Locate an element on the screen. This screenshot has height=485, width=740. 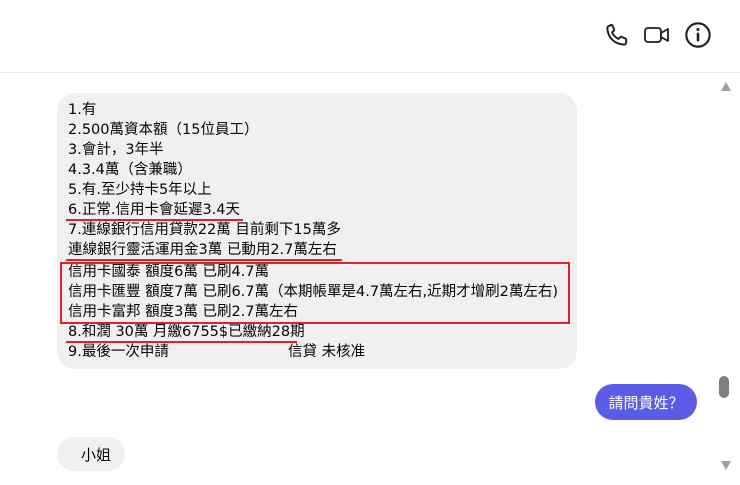
message-line: 9.最後一次申請 is located at coordinates (118, 352).